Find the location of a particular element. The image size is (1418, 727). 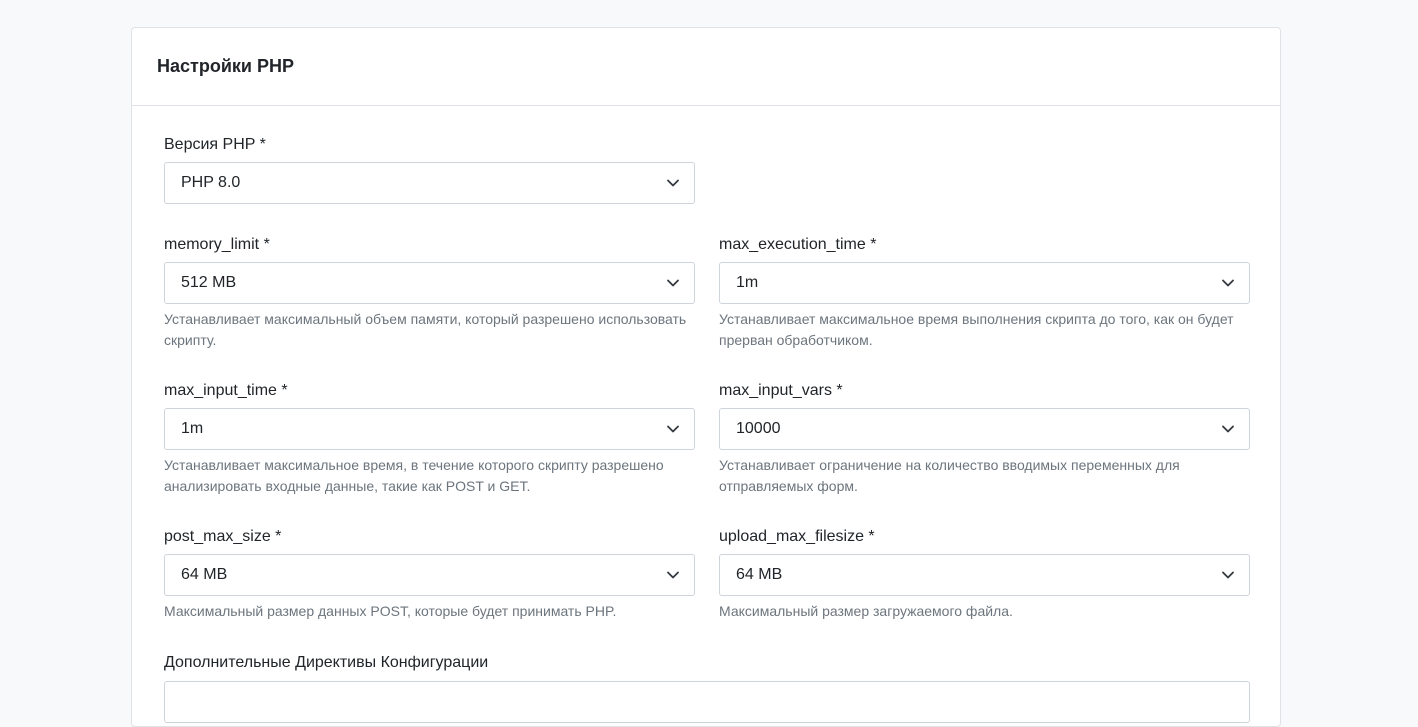

card-title: Настройки PHP is located at coordinates (225, 66).